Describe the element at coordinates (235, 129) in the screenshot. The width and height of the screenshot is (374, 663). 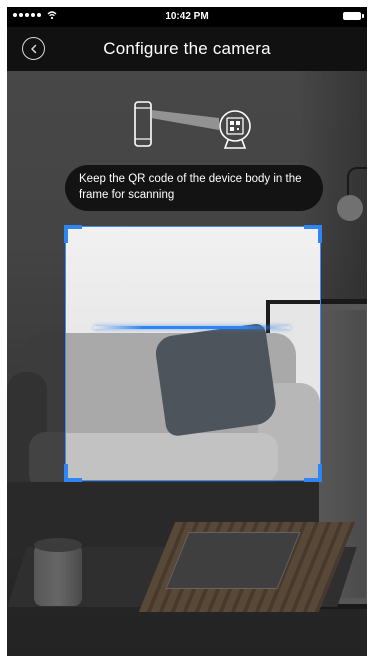
I see `camera-icon` at that location.